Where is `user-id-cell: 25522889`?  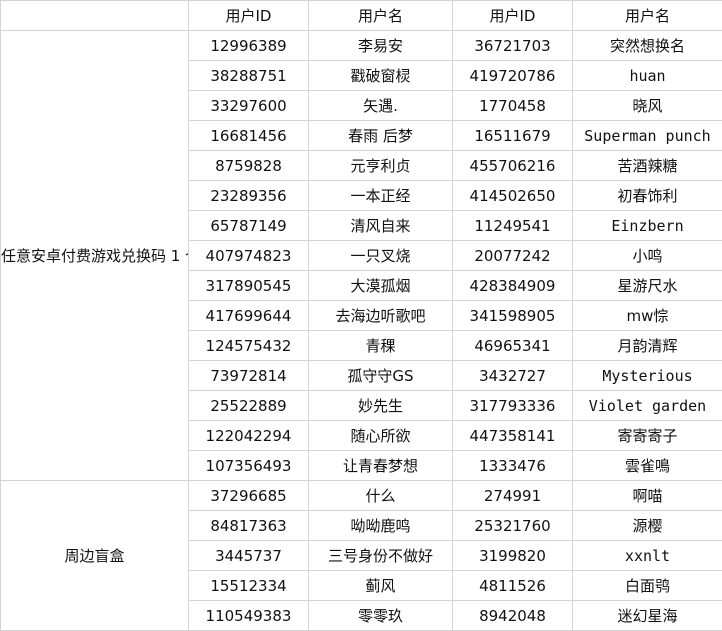
user-id-cell: 25522889 is located at coordinates (249, 406).